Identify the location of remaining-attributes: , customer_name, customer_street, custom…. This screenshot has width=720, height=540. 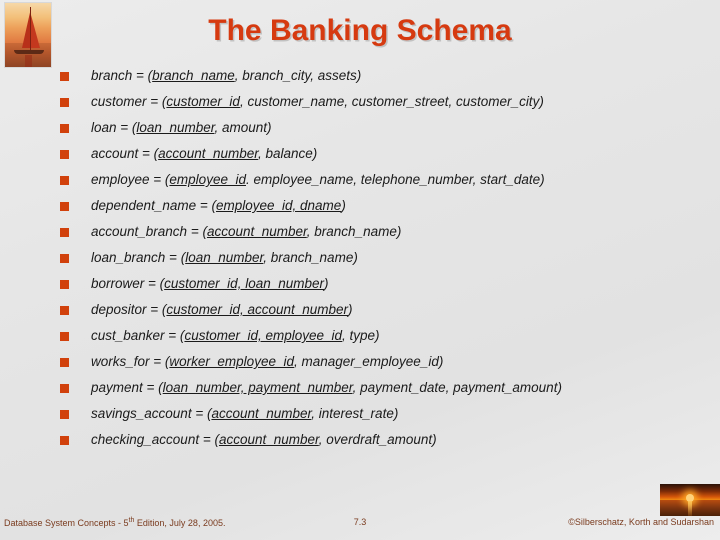
(391, 101).